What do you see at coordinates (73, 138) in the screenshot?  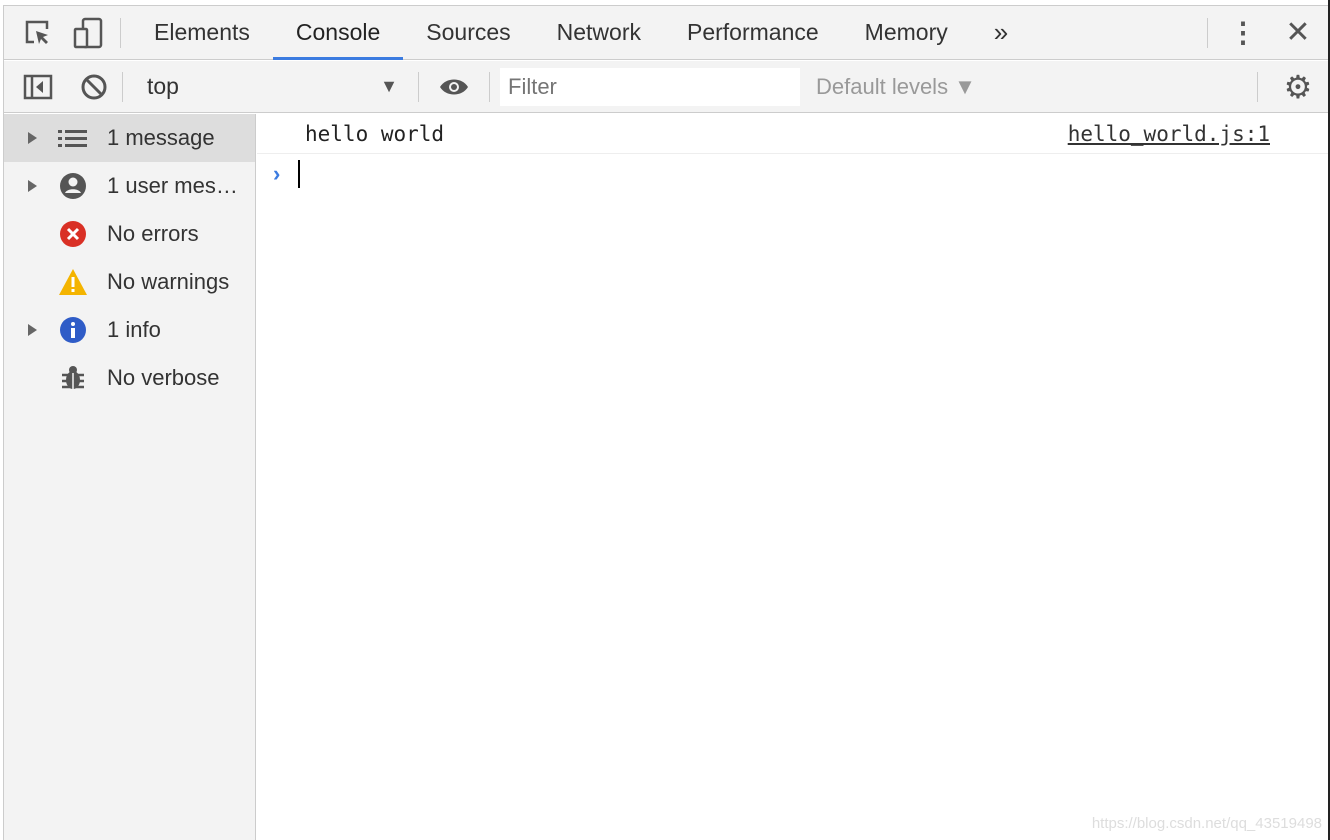 I see `list-icon` at bounding box center [73, 138].